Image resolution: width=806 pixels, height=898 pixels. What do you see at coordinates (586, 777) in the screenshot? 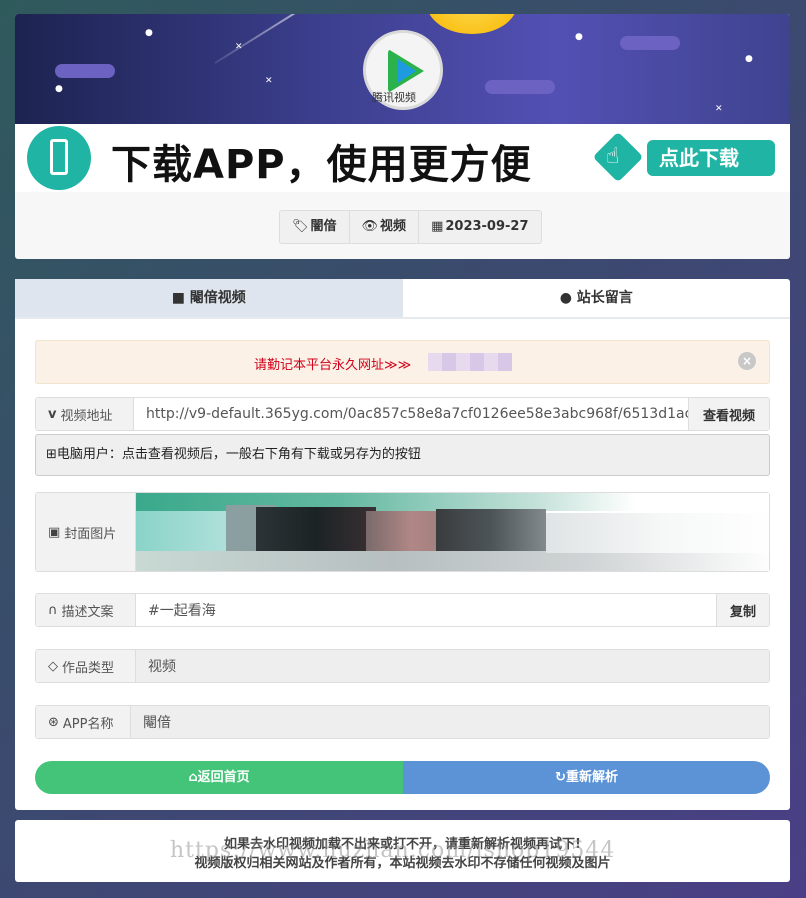
I see `reparse-button: ↻重新解析` at bounding box center [586, 777].